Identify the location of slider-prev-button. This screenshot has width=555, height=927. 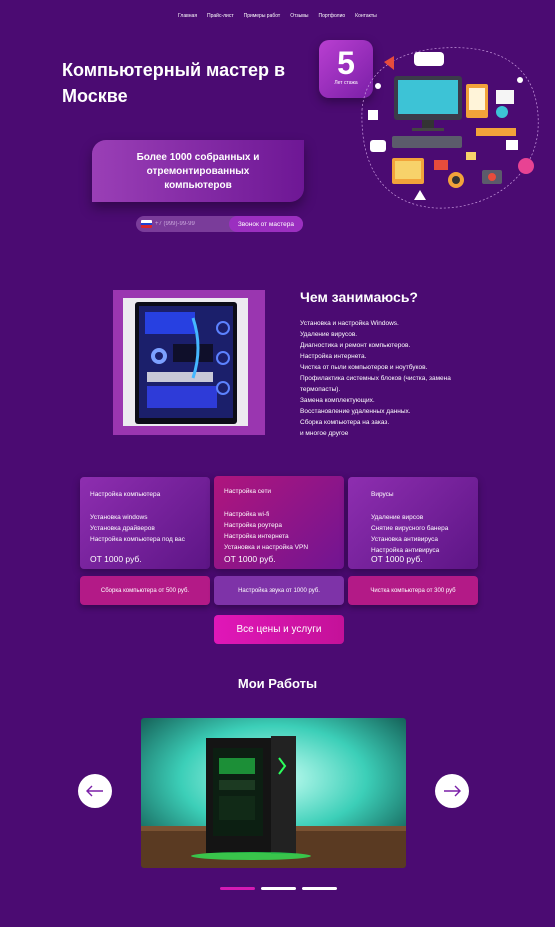
(95, 791).